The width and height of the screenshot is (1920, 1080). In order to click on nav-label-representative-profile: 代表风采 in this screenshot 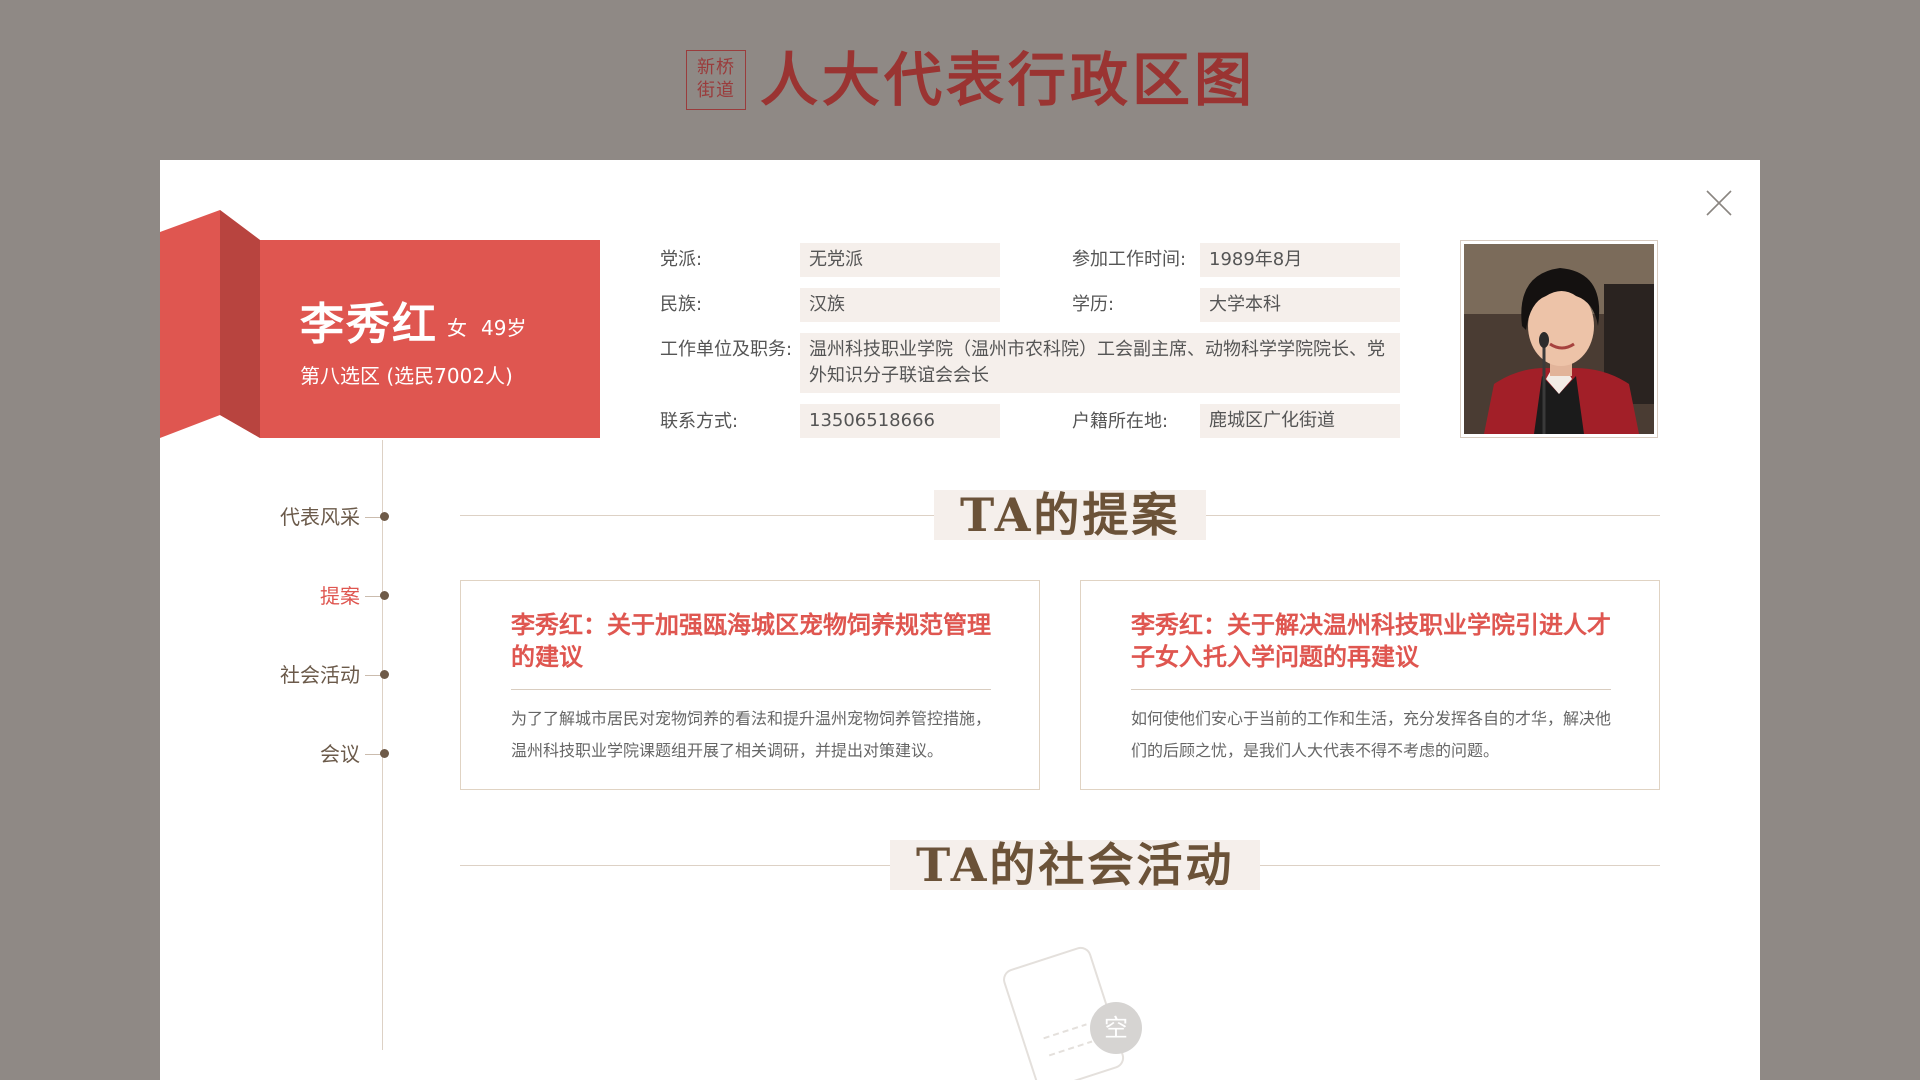, I will do `click(320, 517)`.